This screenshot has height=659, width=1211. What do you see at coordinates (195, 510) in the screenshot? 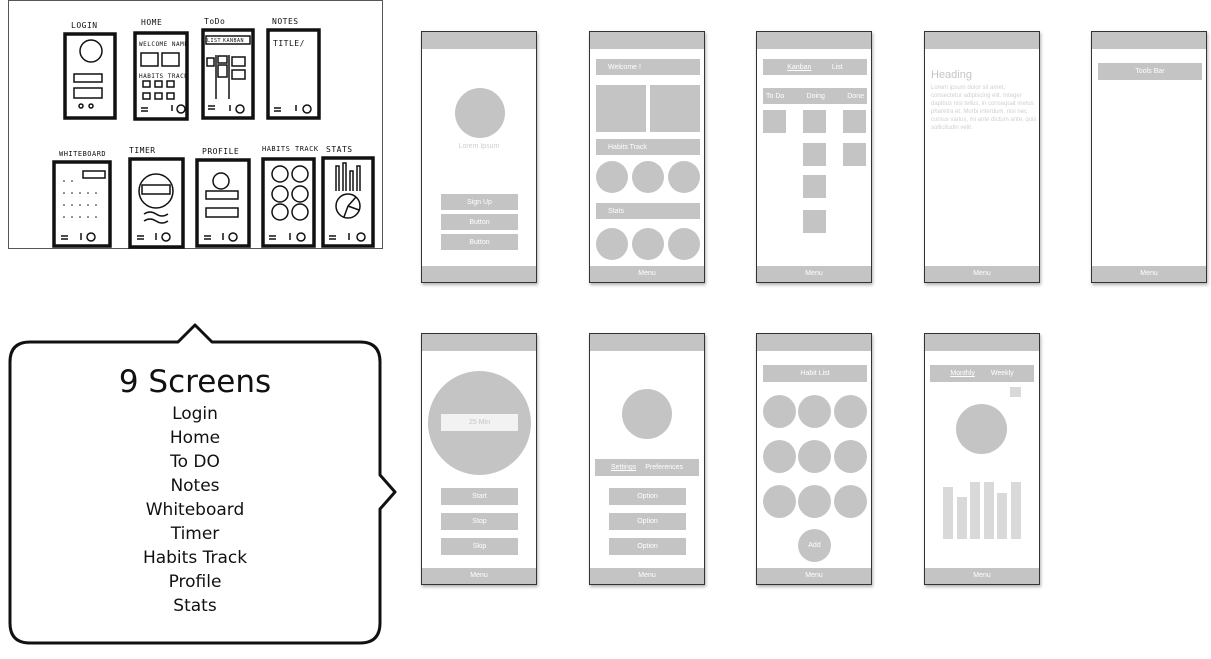
I see `summary-item: Whiteboard` at bounding box center [195, 510].